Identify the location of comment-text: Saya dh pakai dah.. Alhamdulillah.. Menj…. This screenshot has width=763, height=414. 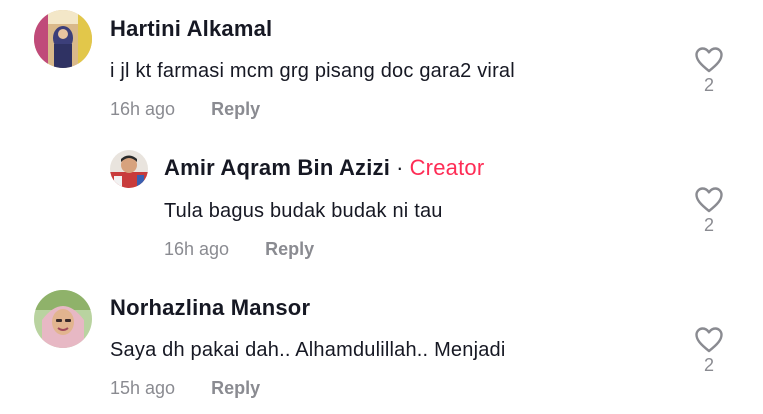
(308, 350).